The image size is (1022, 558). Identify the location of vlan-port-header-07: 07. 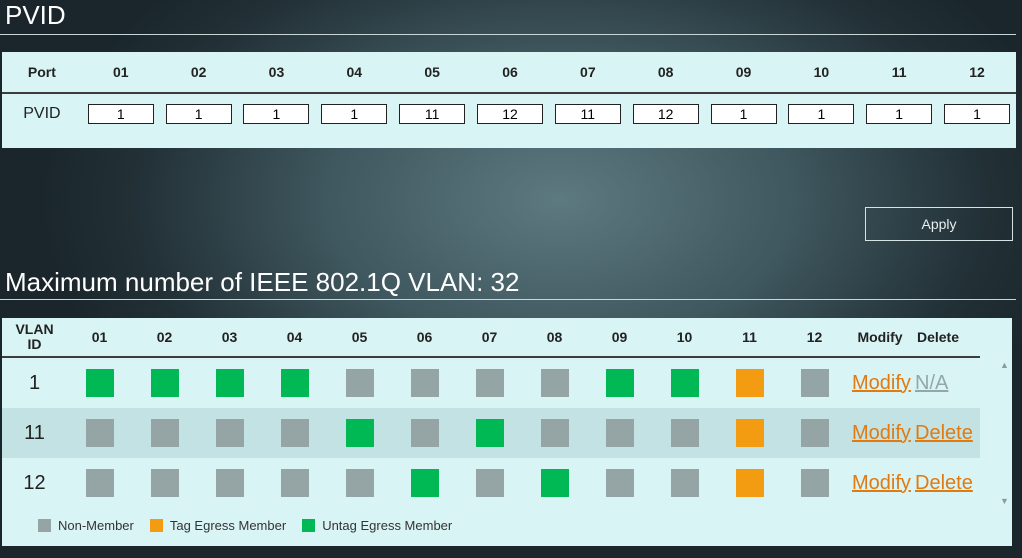
(489, 337).